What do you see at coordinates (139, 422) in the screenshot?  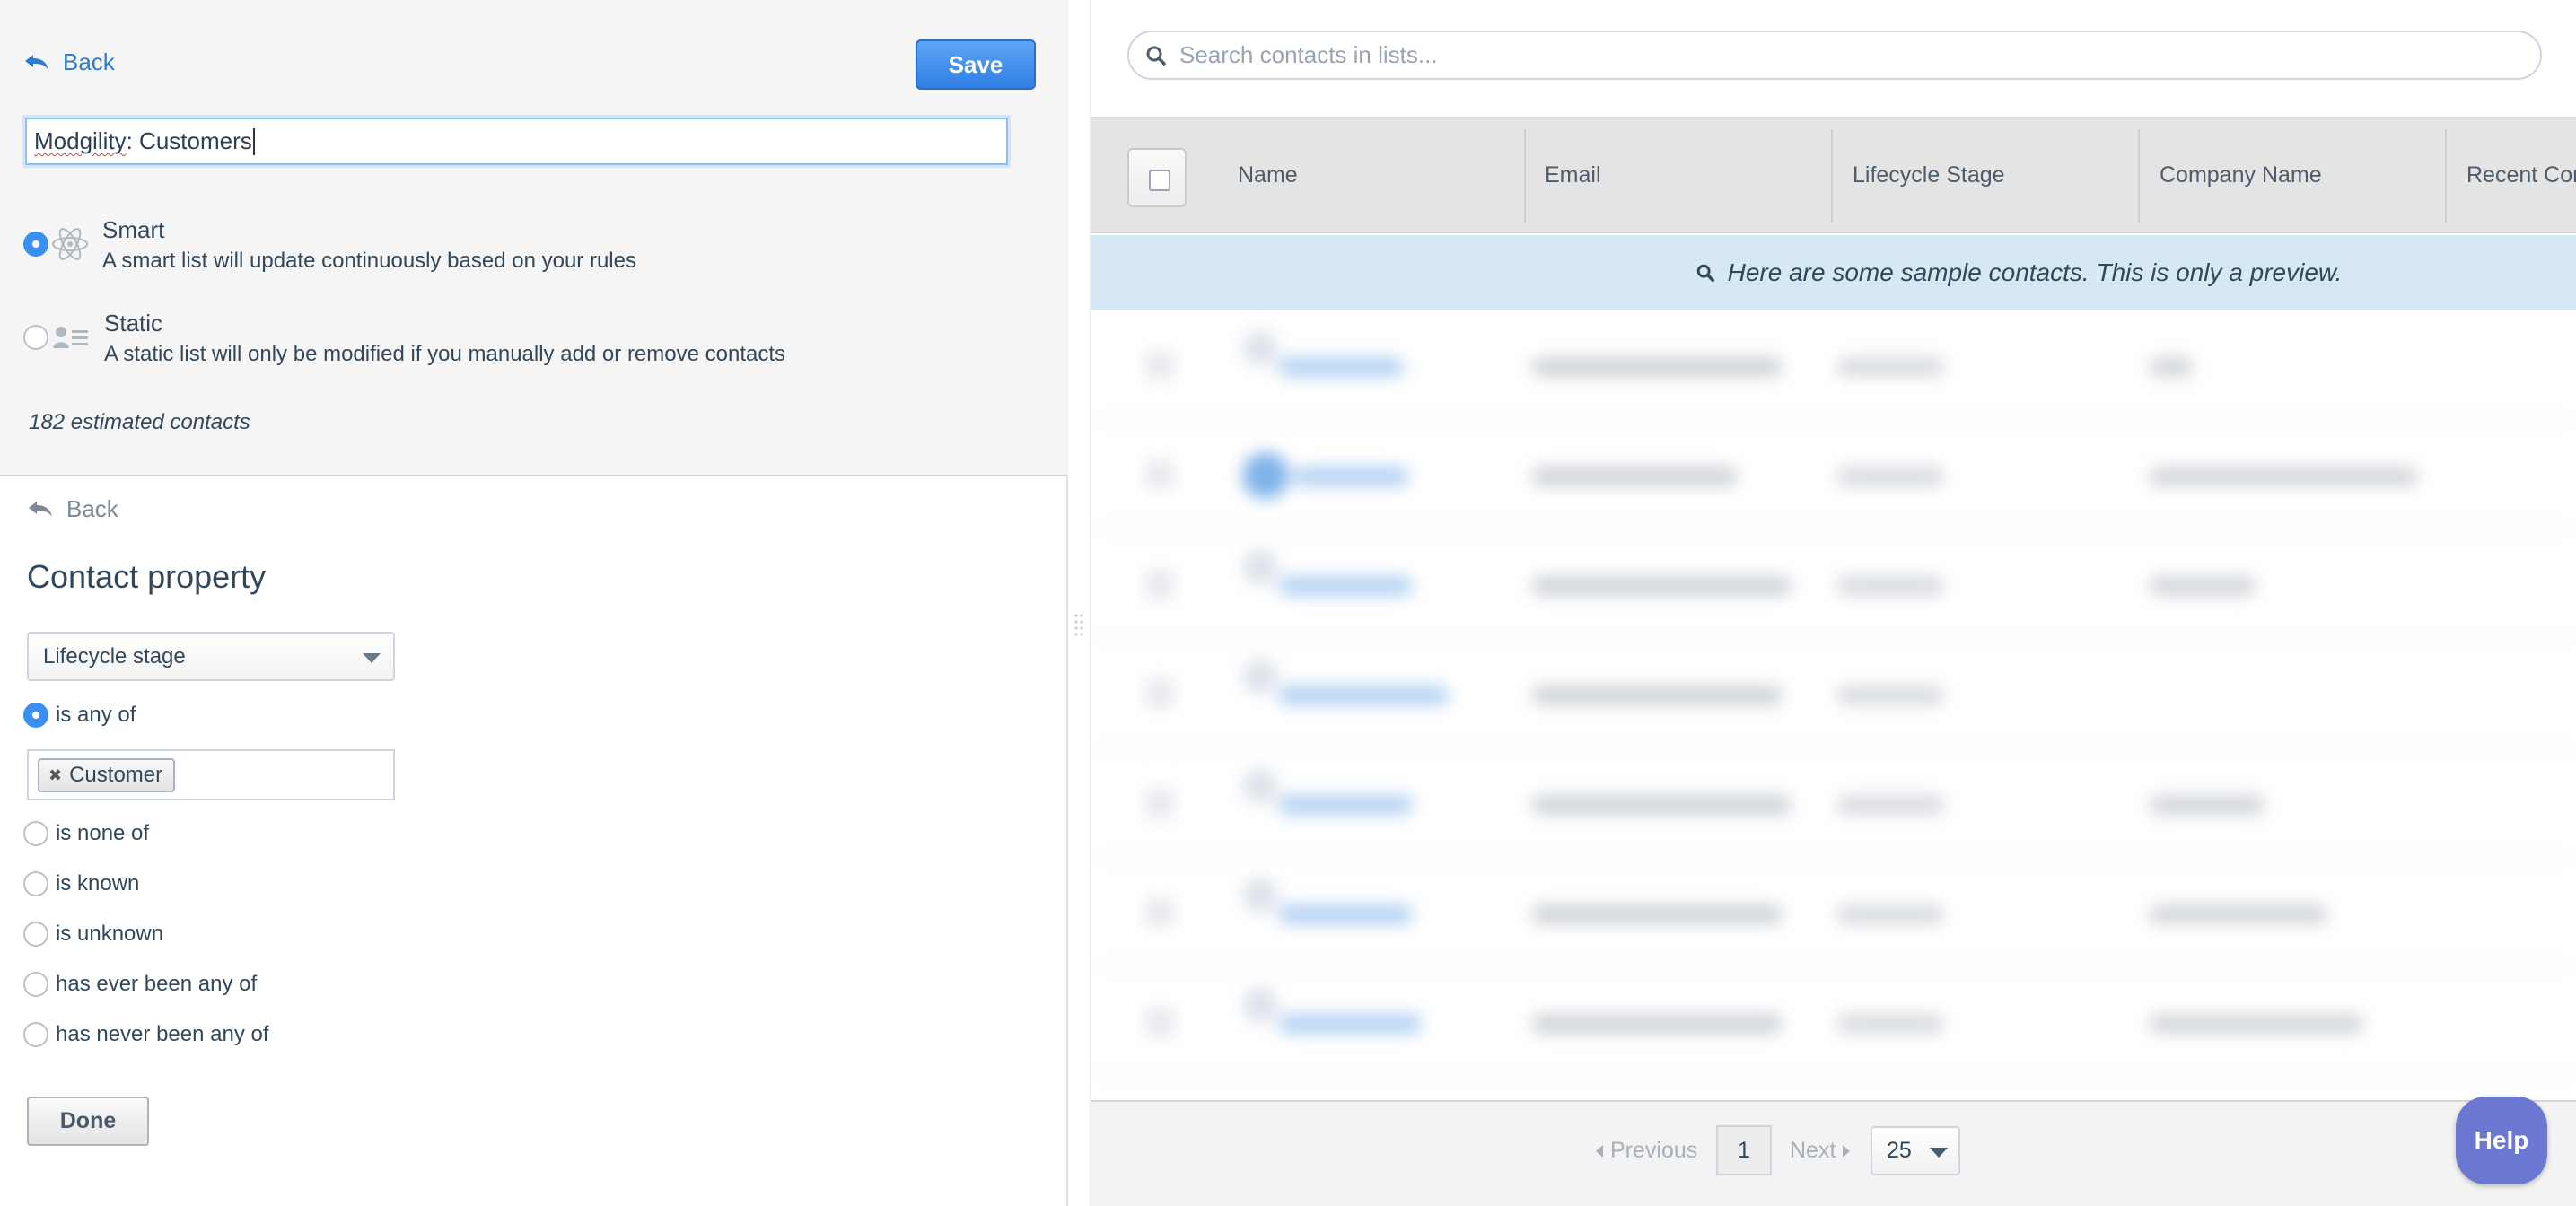 I see `estimated-contacts: 182 estimated contacts` at bounding box center [139, 422].